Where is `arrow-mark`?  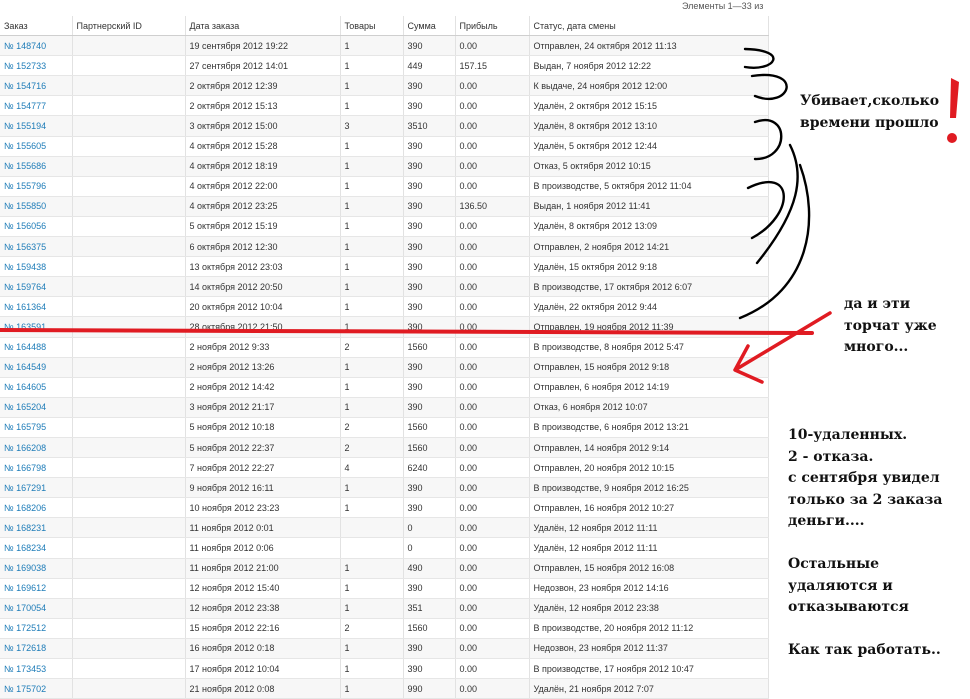
arrow-mark is located at coordinates (782, 347).